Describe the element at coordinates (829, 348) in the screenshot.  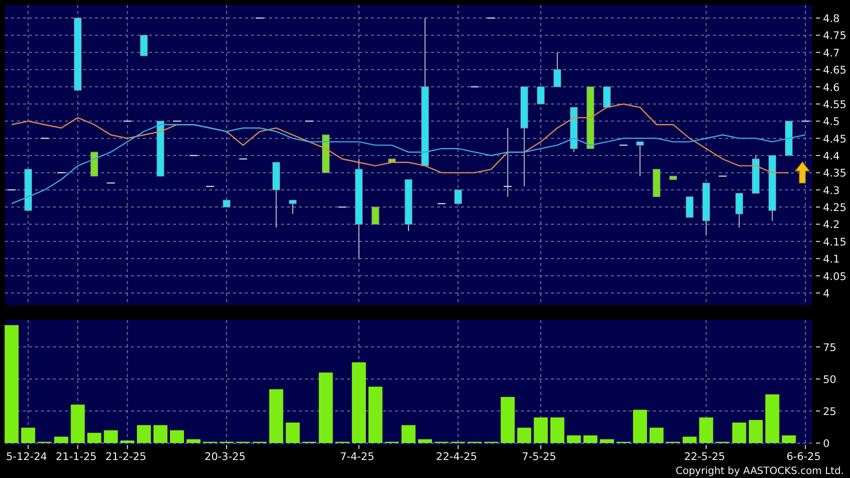
I see `y-axis-label: 75` at that location.